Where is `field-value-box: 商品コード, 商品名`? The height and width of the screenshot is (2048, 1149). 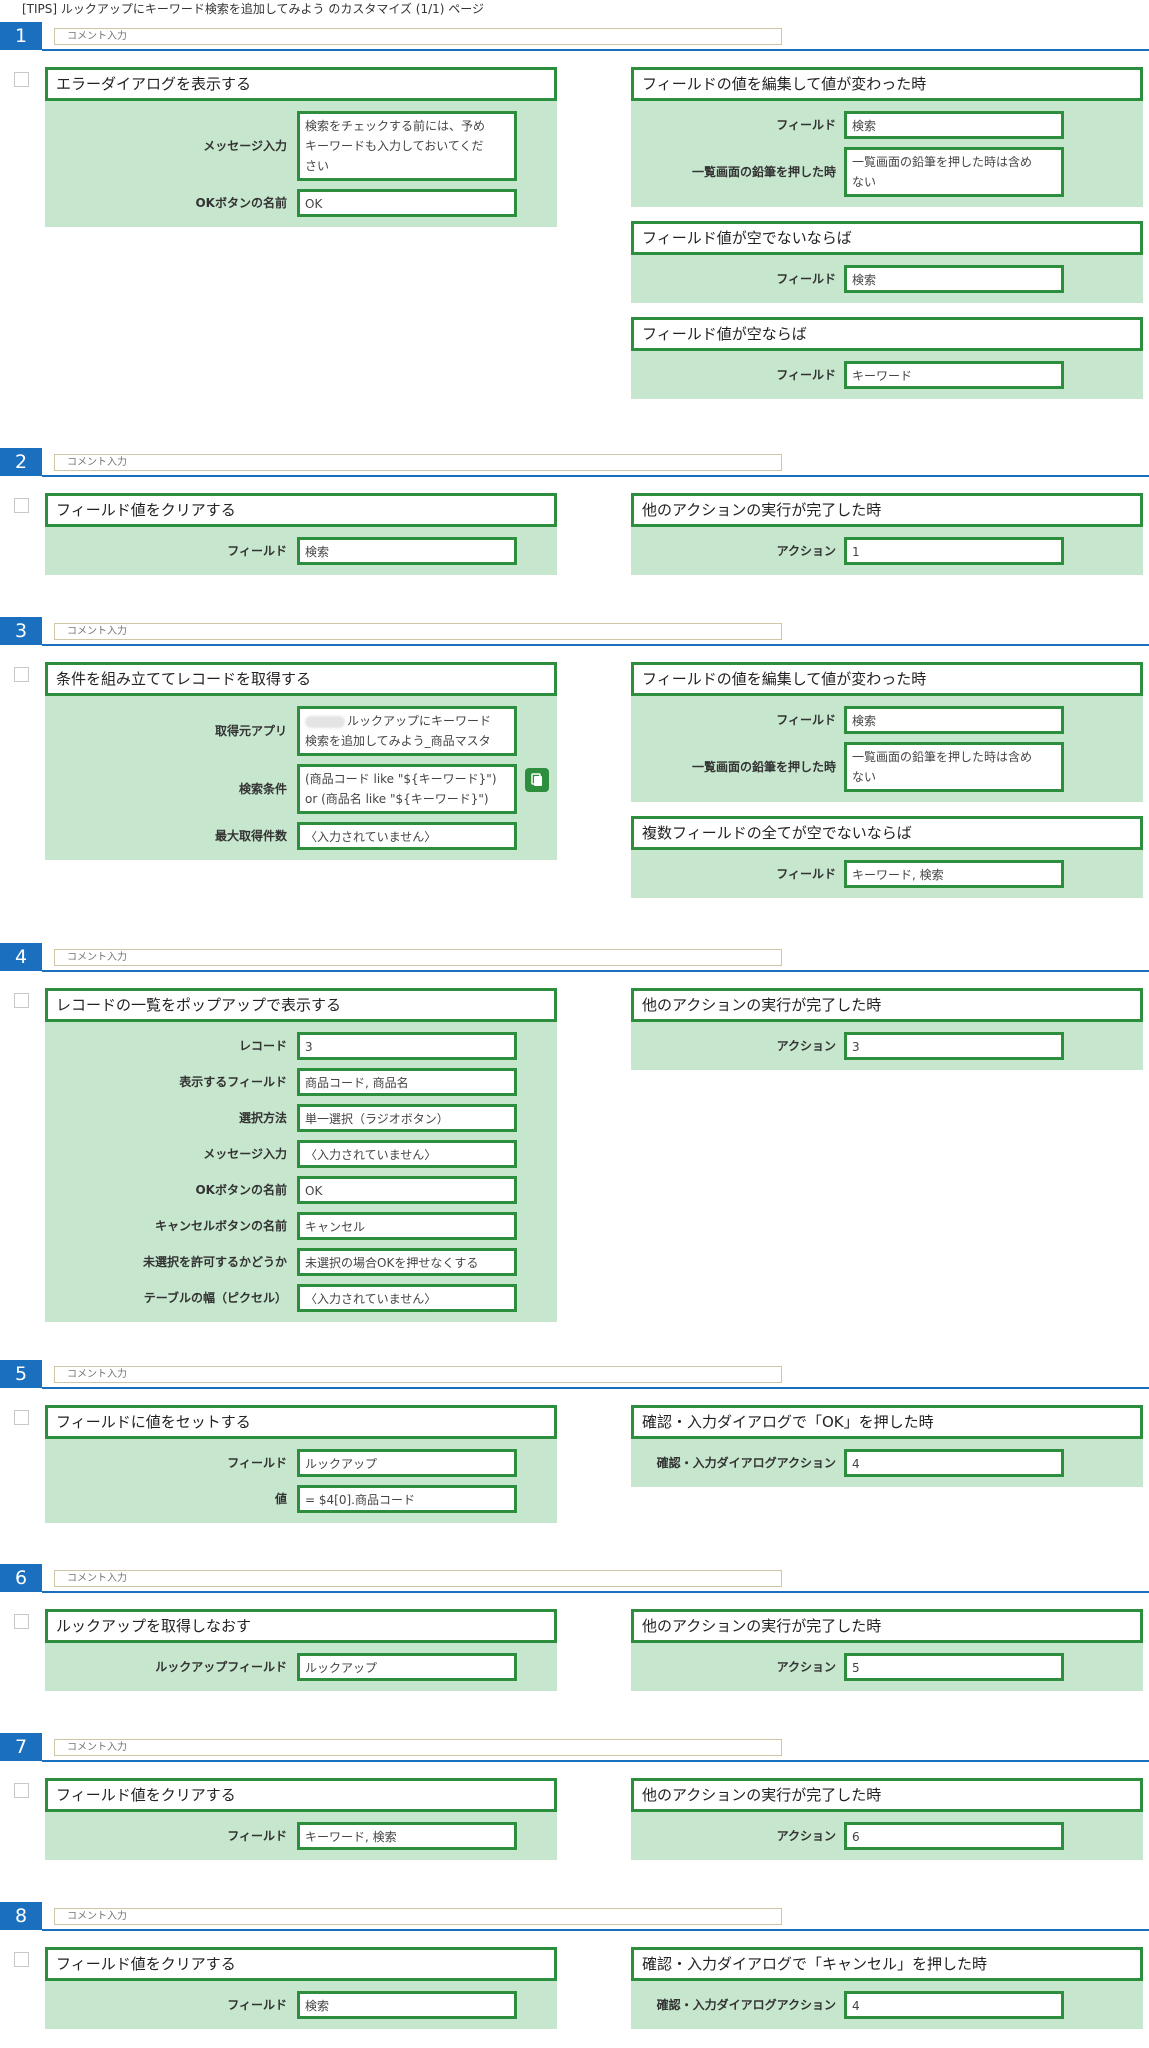
field-value-box: 商品コード, 商品名 is located at coordinates (407, 1082).